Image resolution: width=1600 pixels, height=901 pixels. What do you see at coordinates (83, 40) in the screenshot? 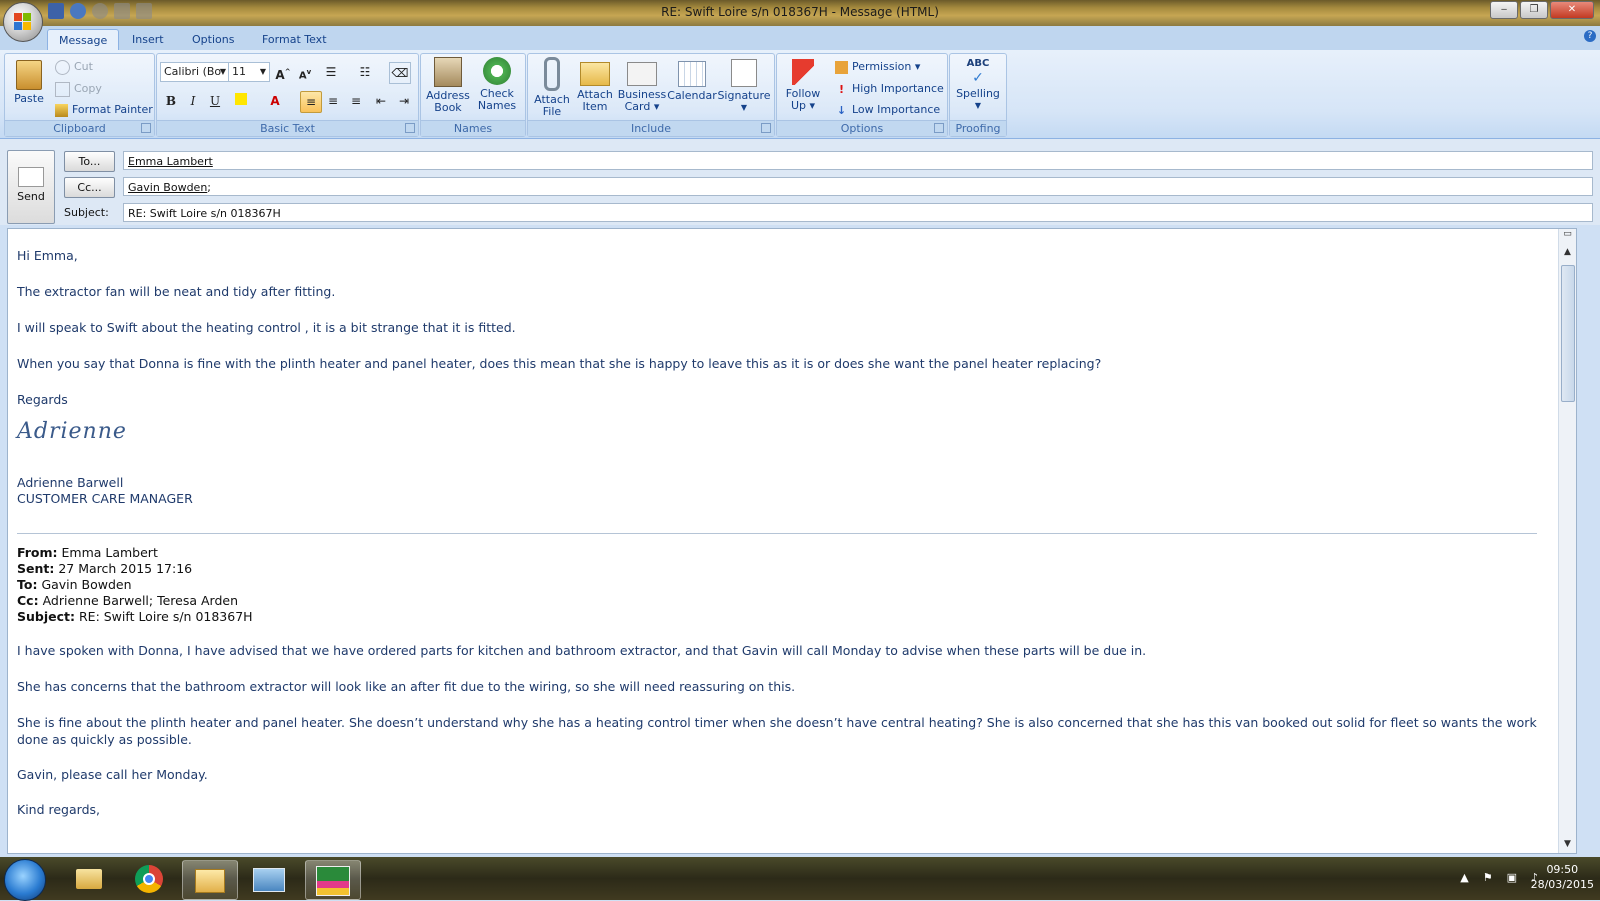
I see `tab-message: Message` at bounding box center [83, 40].